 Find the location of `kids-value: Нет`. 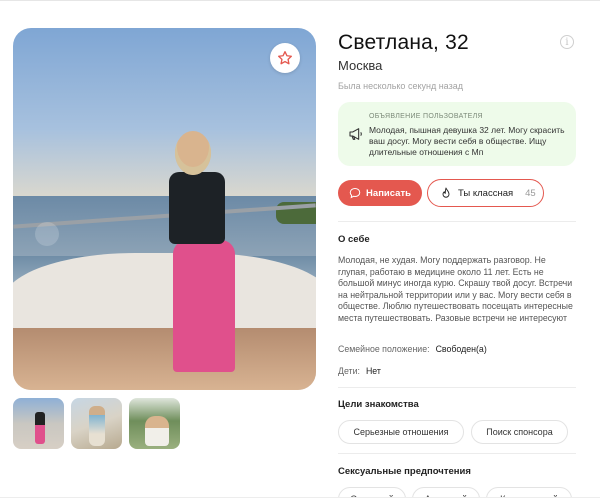

kids-value: Нет is located at coordinates (373, 371).